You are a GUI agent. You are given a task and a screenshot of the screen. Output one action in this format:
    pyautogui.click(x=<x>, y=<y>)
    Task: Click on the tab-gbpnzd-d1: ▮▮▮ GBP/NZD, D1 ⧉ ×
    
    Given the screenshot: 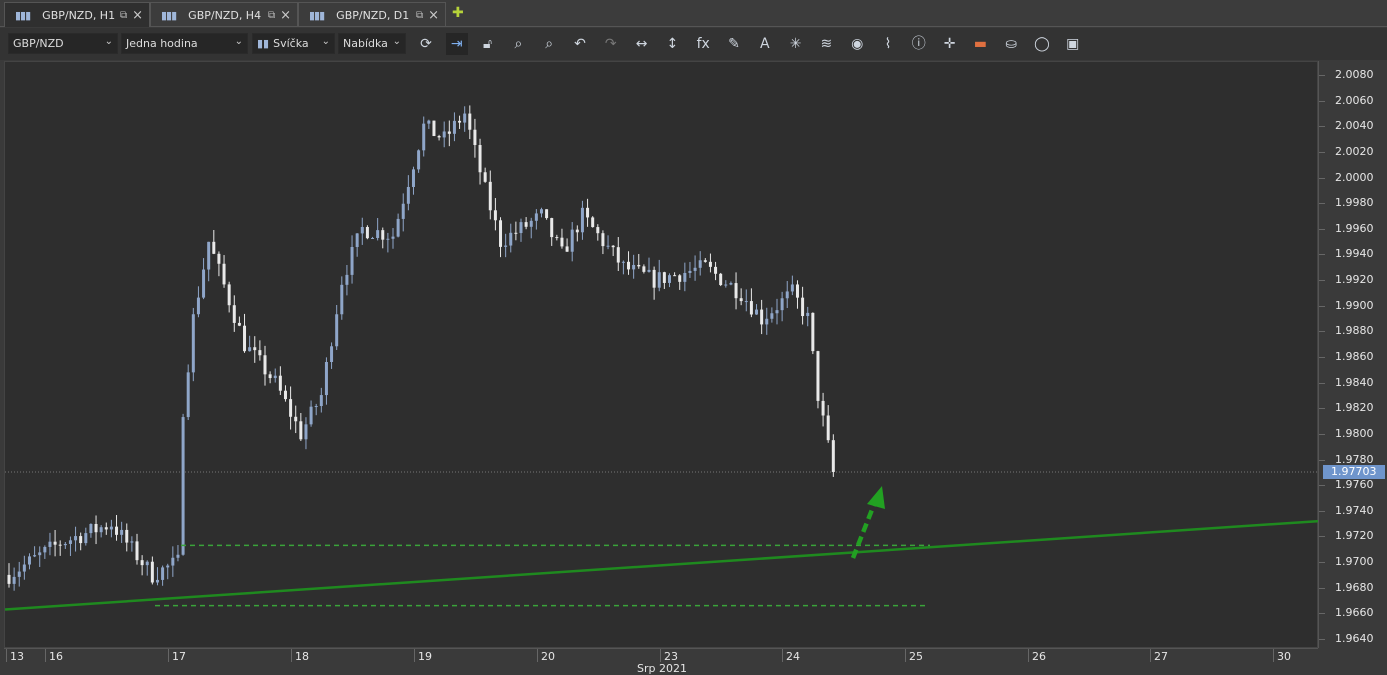 What is the action you would take?
    pyautogui.click(x=372, y=14)
    